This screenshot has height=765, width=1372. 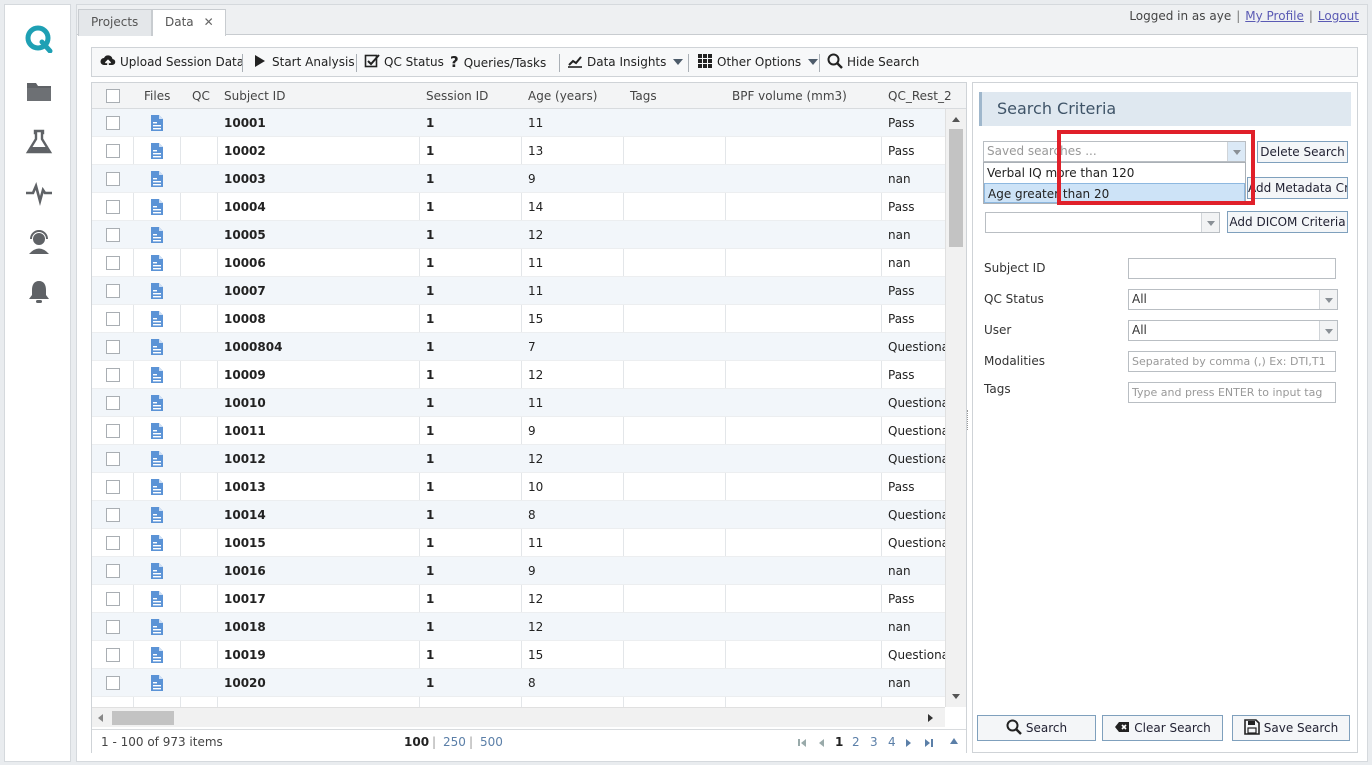 I want to click on qc-status-select: All, so click(x=1233, y=299).